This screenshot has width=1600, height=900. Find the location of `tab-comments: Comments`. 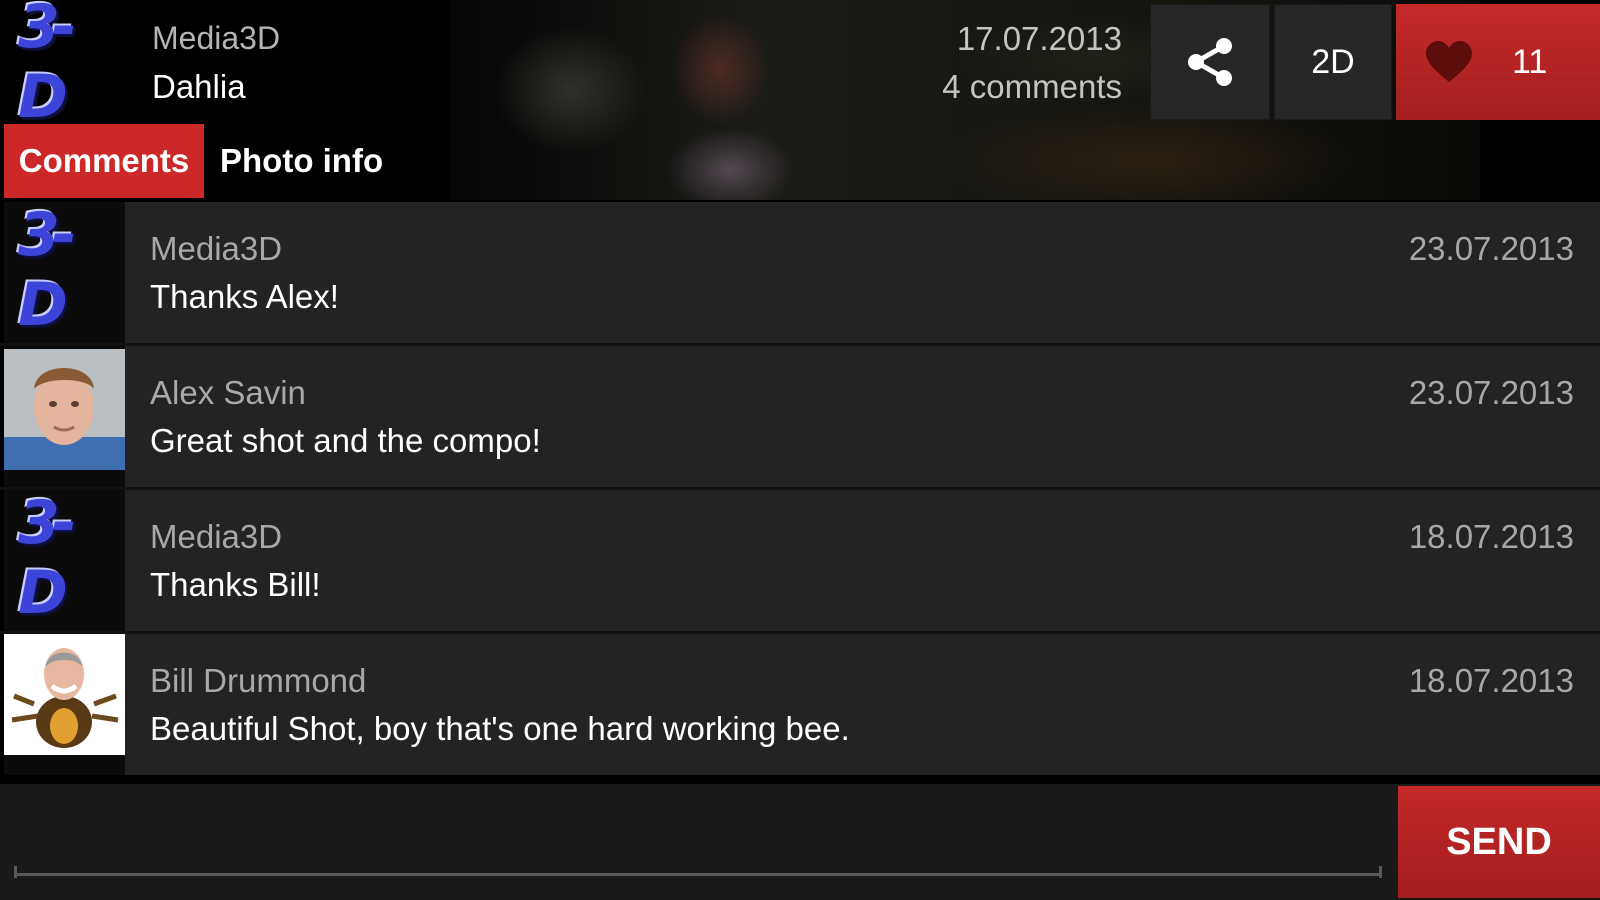

tab-comments: Comments is located at coordinates (104, 161).